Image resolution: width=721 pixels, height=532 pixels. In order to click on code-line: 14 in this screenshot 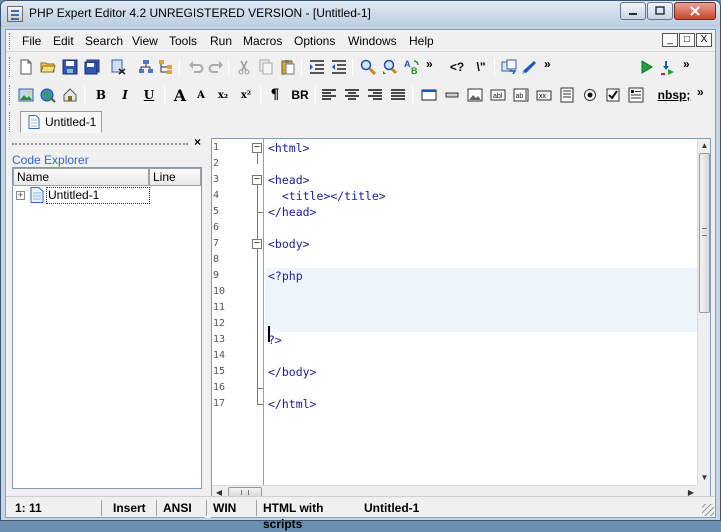, I will do `click(429, 356)`.